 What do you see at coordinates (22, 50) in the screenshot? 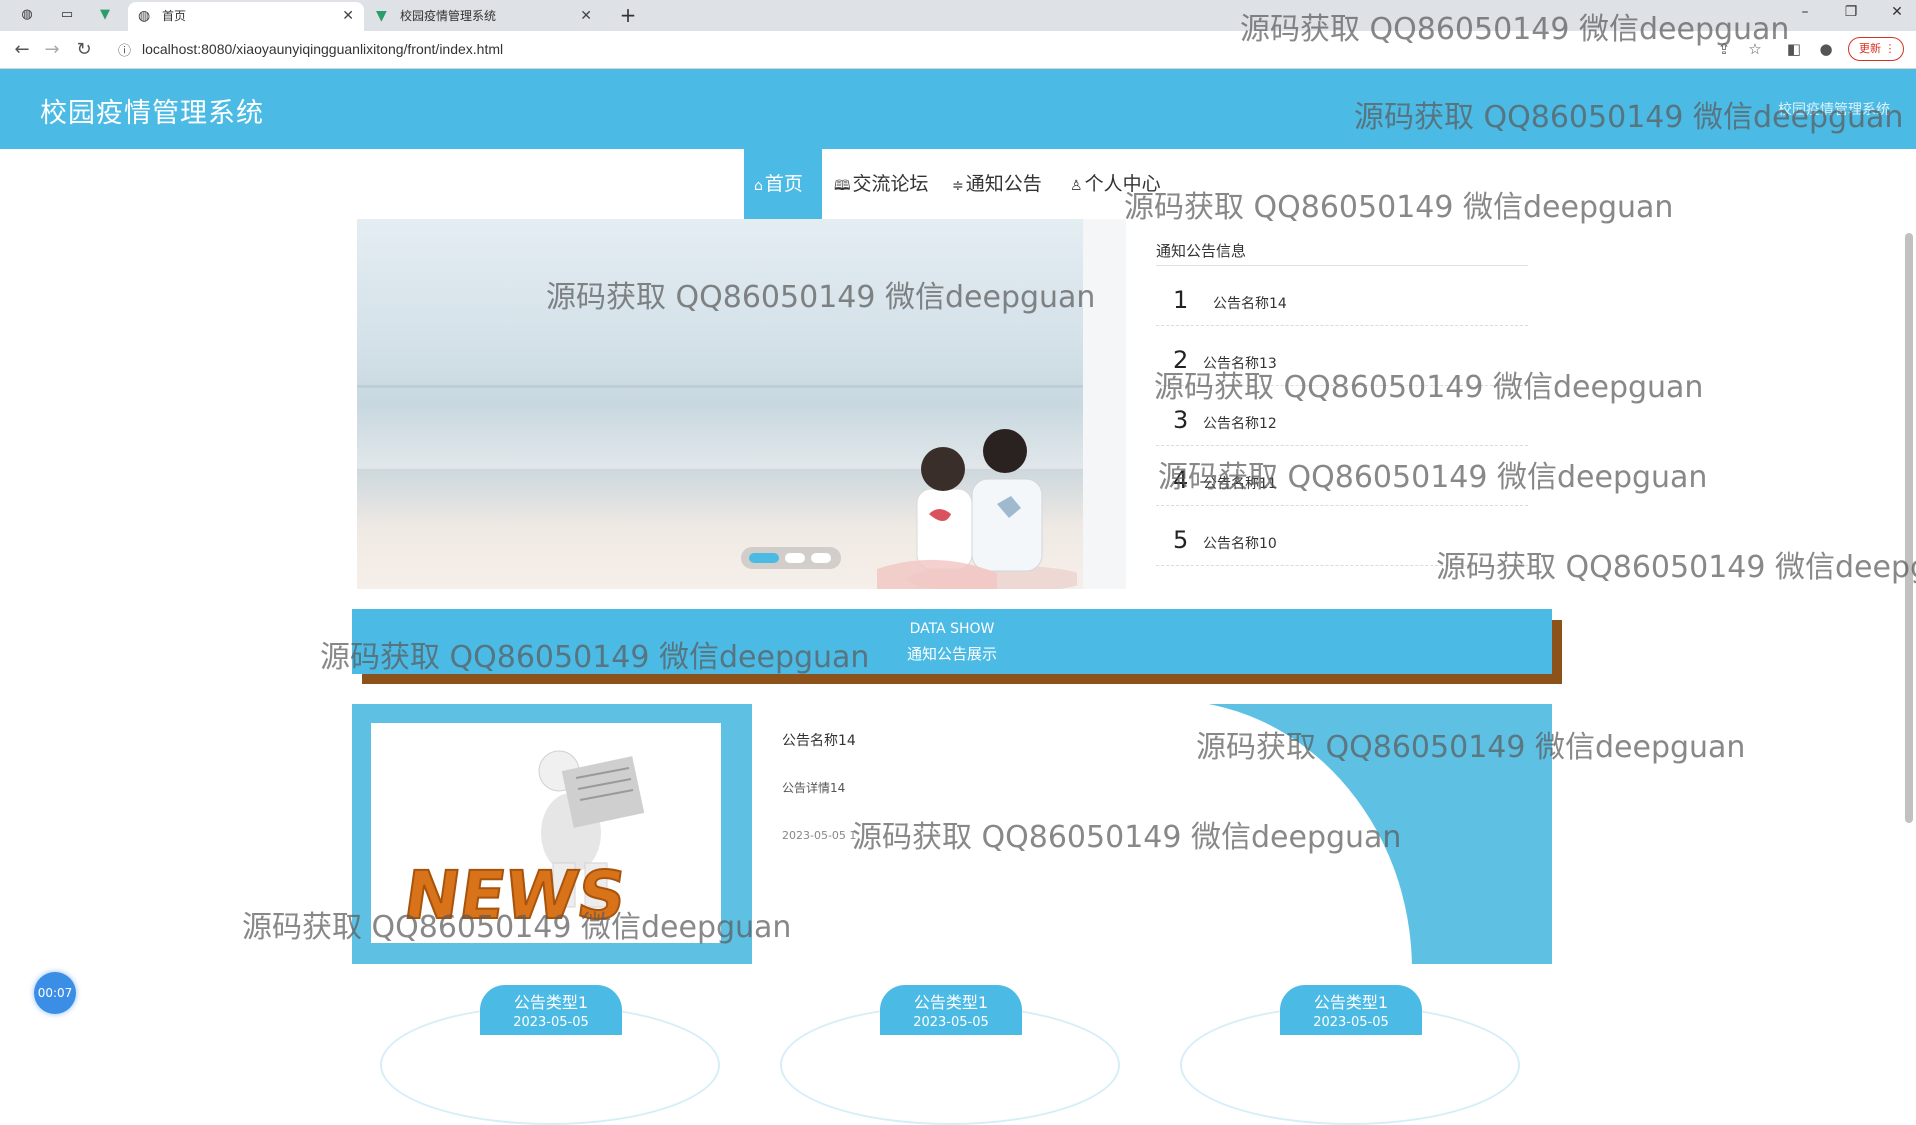
I see `back-icon: ←` at bounding box center [22, 50].